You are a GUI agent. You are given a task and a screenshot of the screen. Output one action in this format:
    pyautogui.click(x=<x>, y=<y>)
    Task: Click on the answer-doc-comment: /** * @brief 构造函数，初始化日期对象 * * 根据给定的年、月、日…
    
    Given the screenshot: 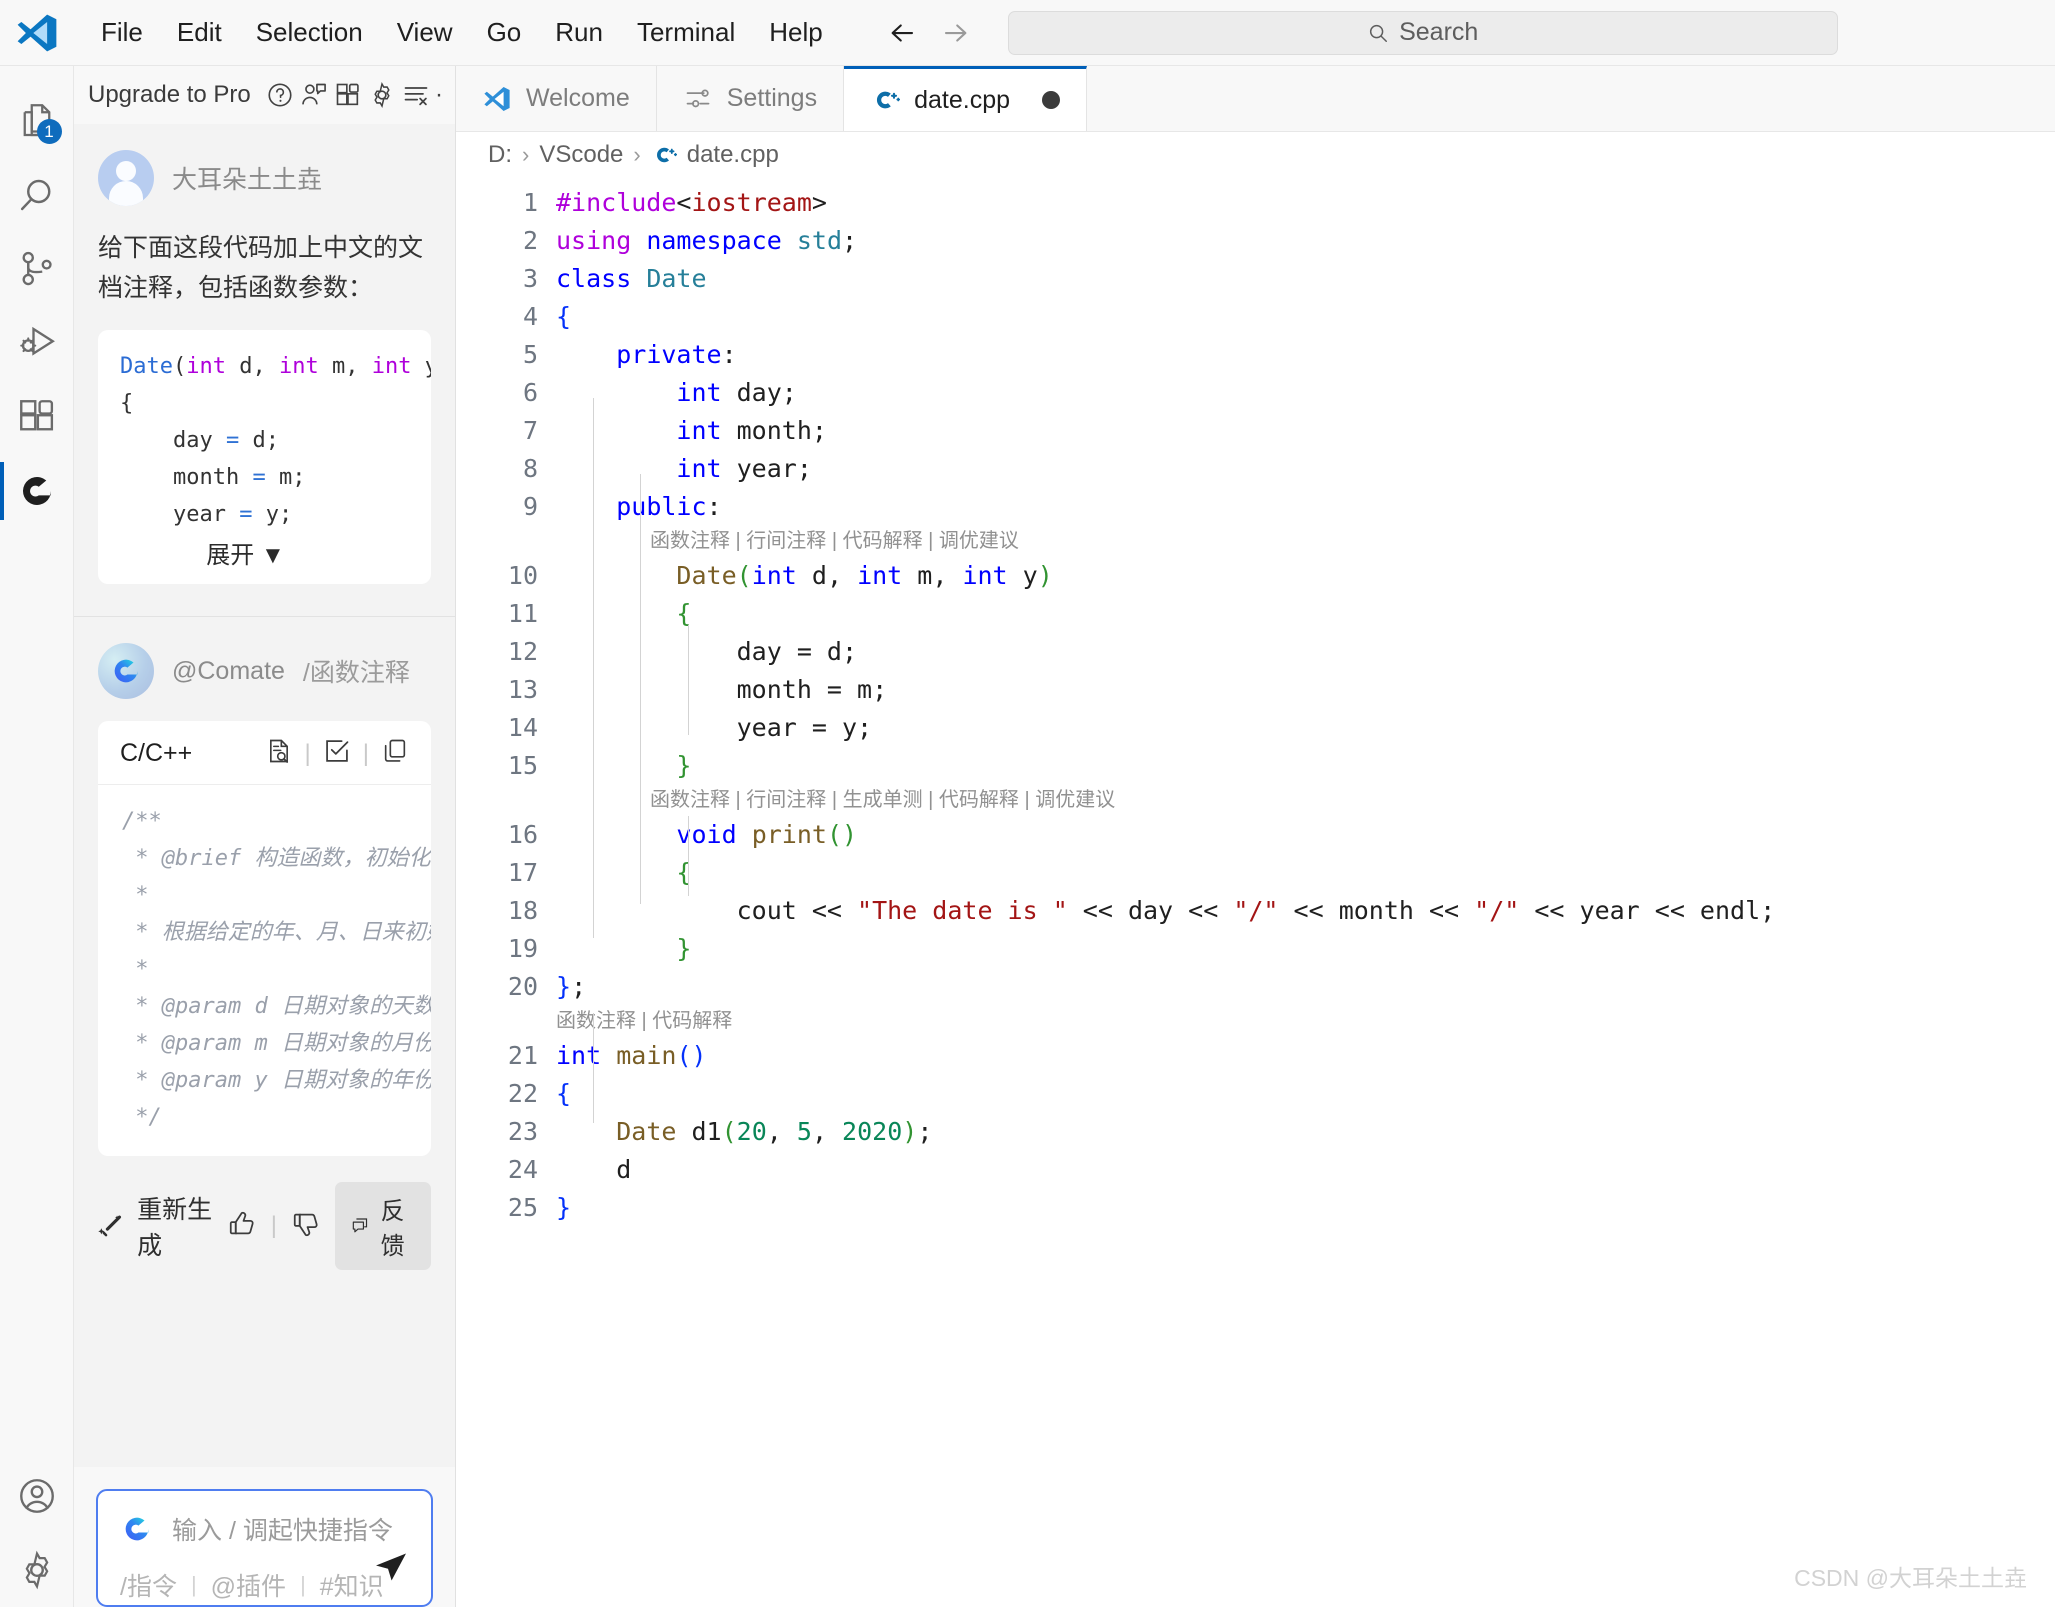 What is the action you would take?
    pyautogui.click(x=276, y=969)
    